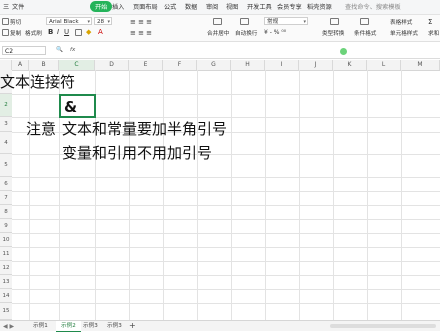  Describe the element at coordinates (6, 226) in the screenshot. I see `row-header-9: 9` at that location.